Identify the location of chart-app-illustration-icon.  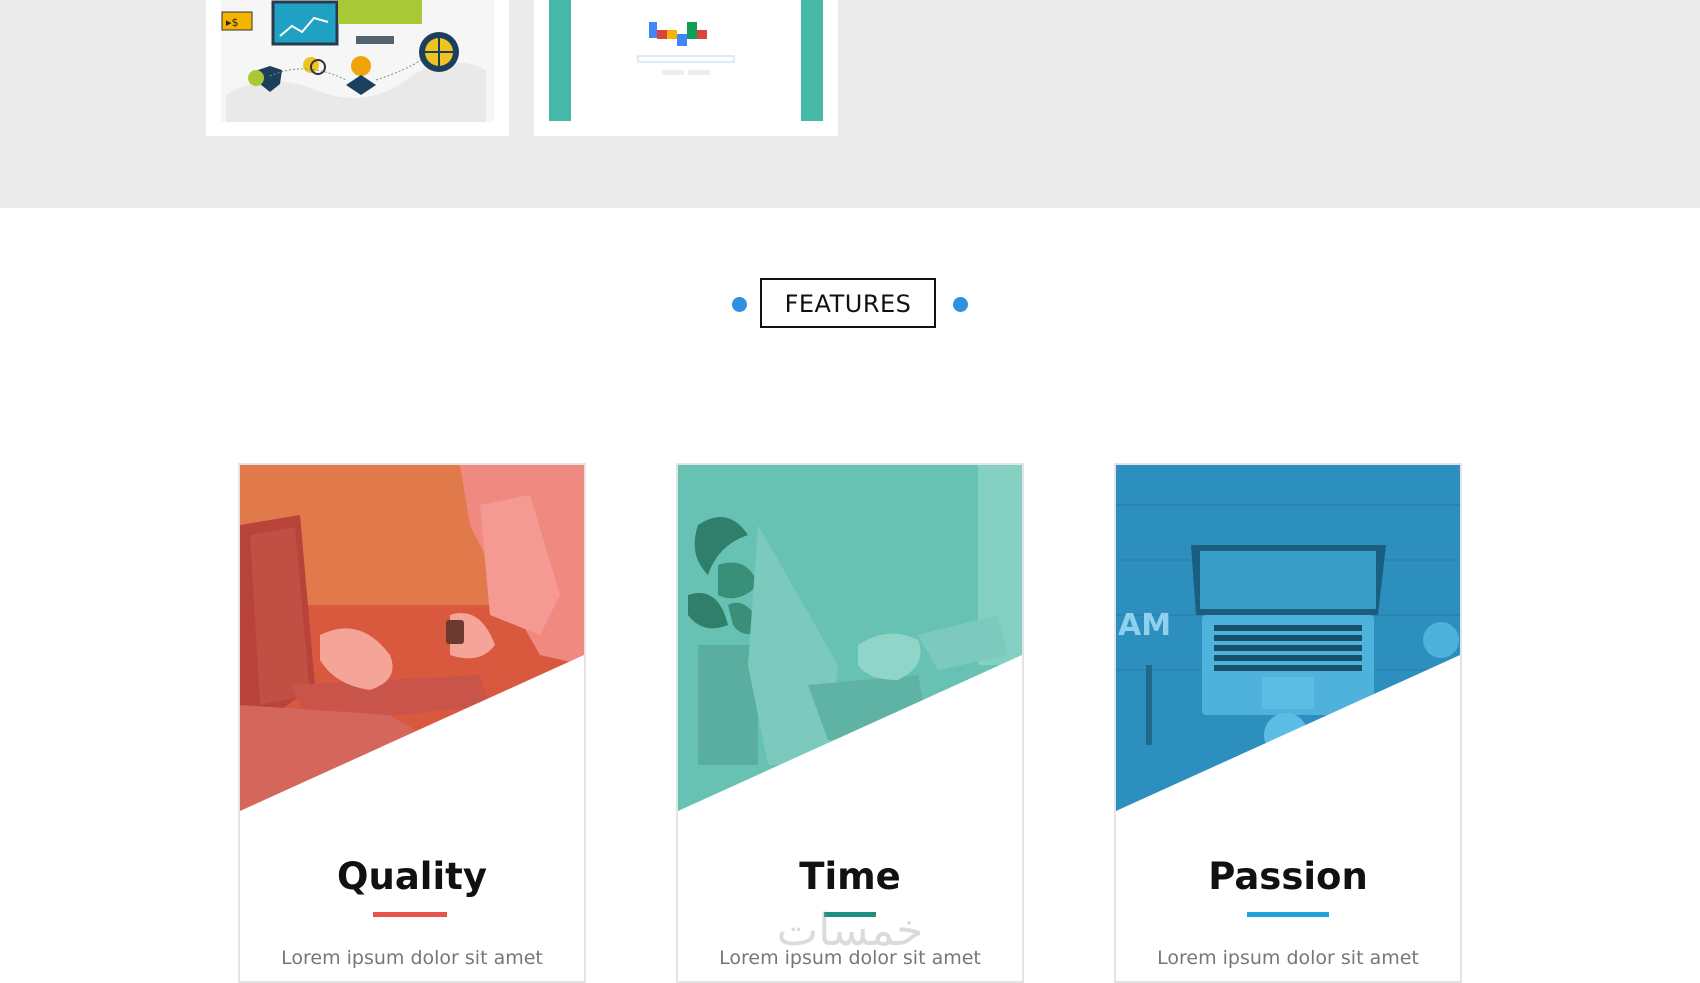
(686, 60).